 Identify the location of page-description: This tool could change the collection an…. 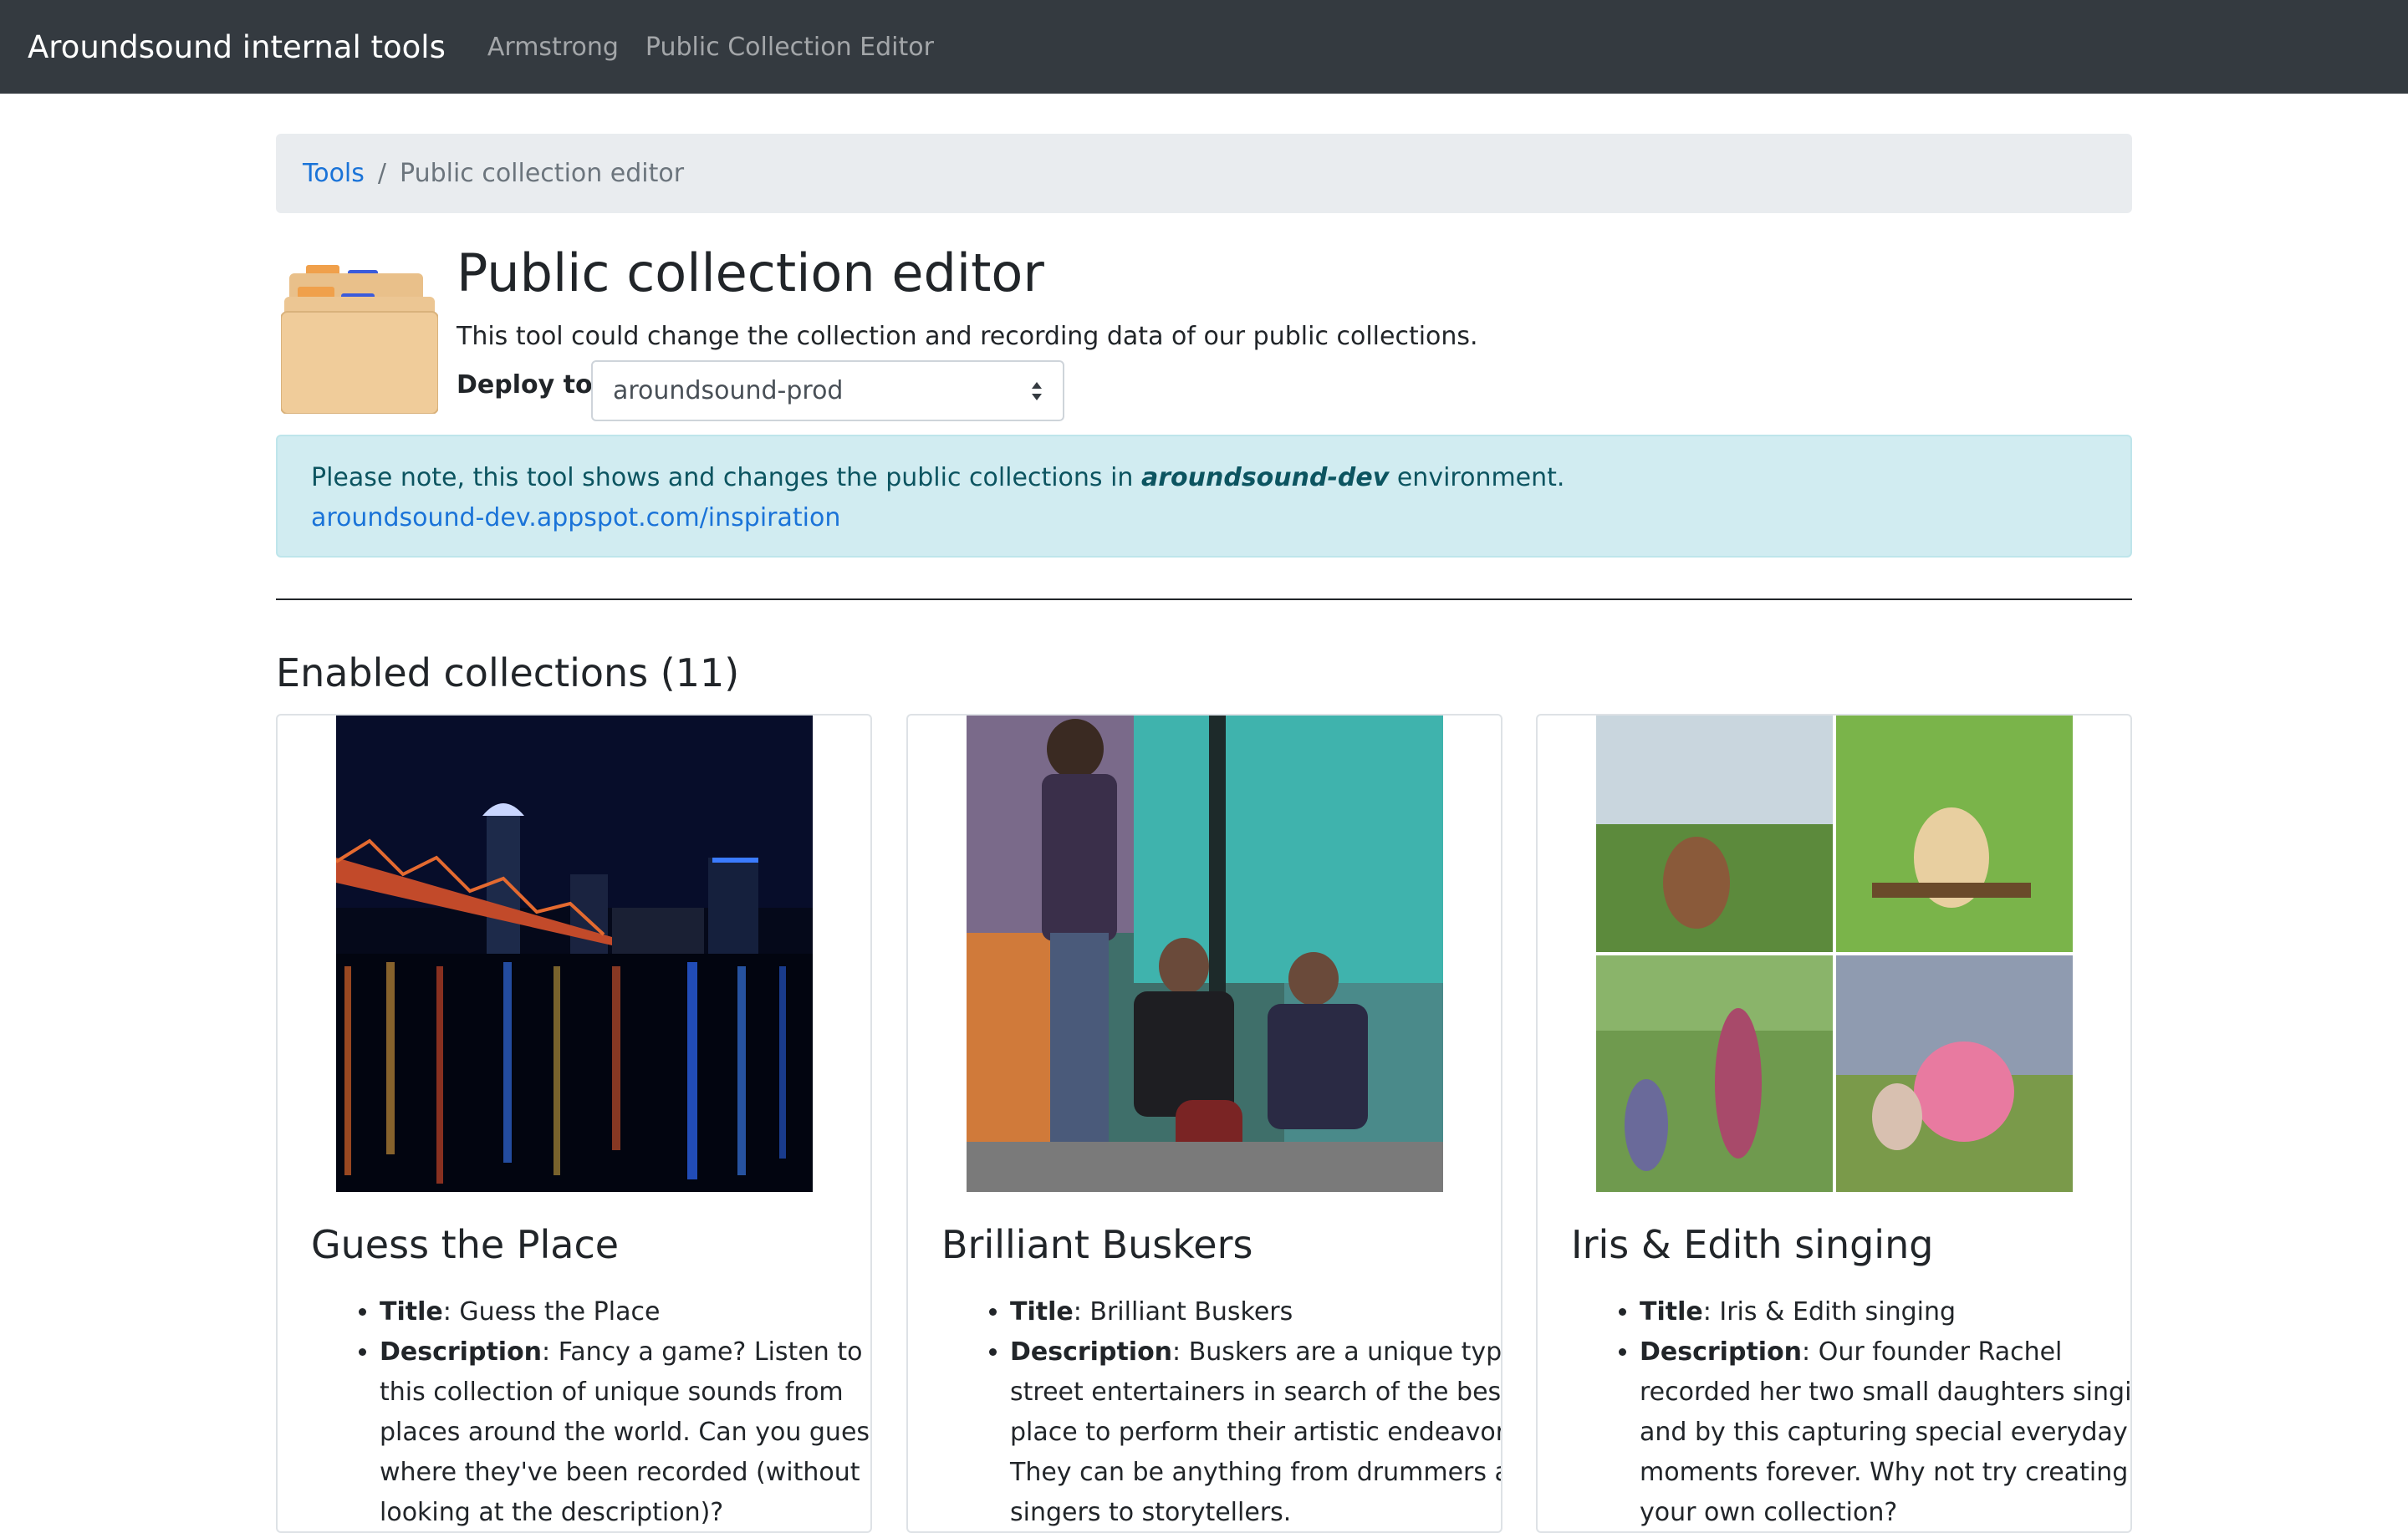
(967, 336).